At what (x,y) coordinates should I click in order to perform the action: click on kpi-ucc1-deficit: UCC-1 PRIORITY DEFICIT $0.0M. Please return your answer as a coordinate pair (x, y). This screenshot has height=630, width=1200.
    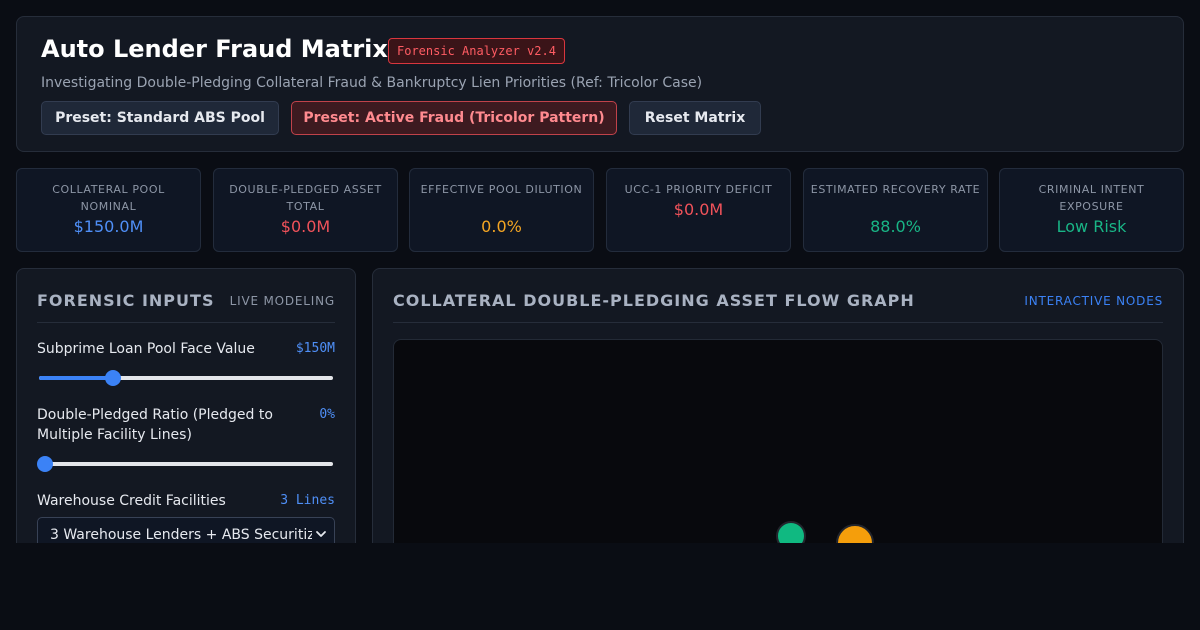
    Looking at the image, I should click on (698, 210).